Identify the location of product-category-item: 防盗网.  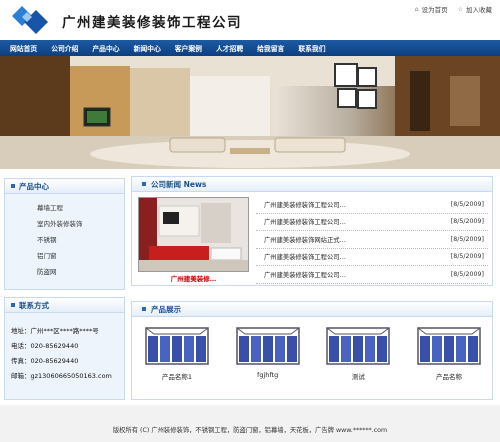
(64, 272).